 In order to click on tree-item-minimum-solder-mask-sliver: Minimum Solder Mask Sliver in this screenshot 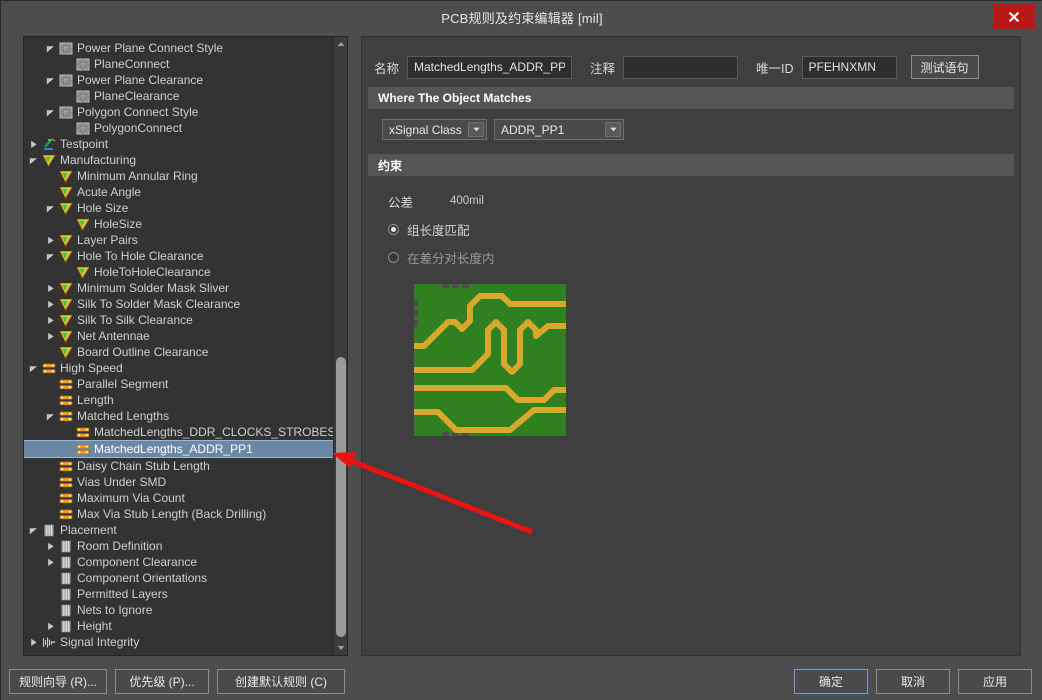, I will do `click(179, 288)`.